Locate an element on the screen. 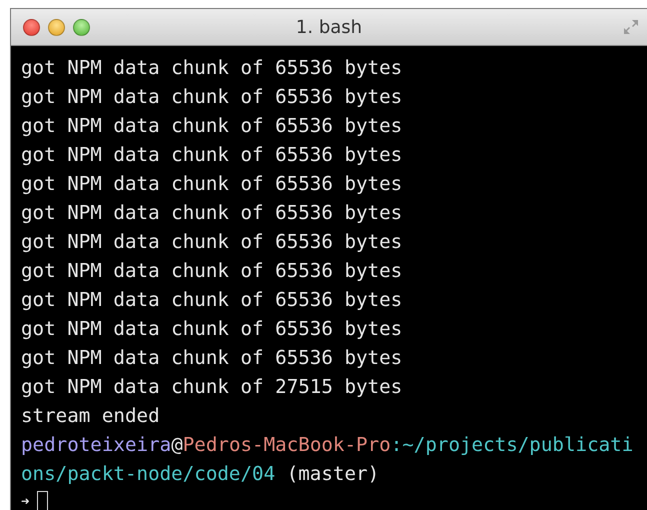 This screenshot has width=647, height=510. minimize-button is located at coordinates (56, 27).